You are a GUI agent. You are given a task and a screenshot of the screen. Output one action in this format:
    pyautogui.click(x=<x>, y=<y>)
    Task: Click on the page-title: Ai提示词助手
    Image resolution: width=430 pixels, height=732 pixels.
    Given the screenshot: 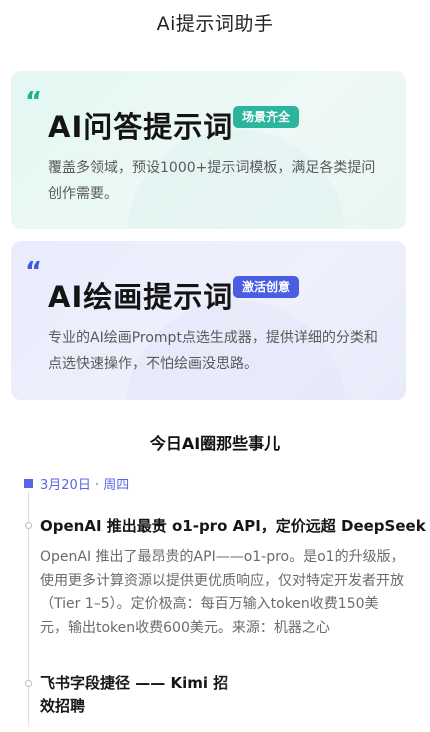 What is the action you would take?
    pyautogui.click(x=215, y=23)
    